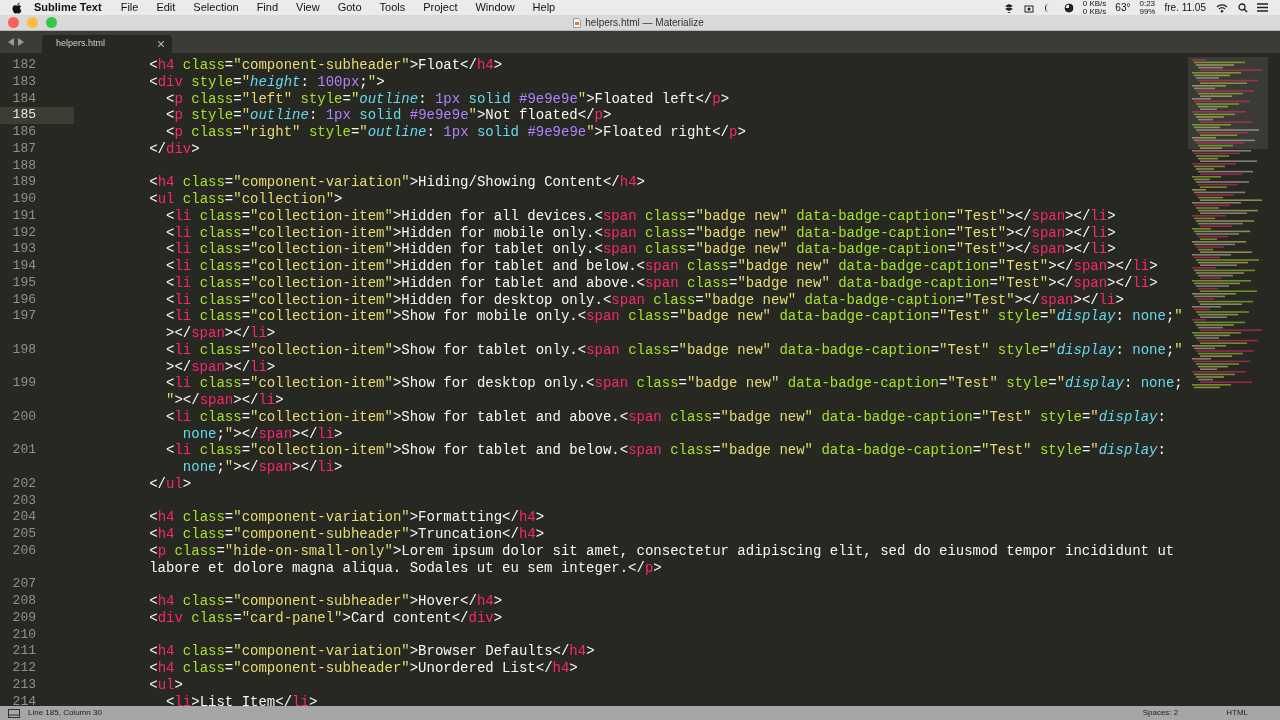  I want to click on code-line: <li class="collection-item">Show for desktop only.<span class="badge new" data-badge-caption="Test" style="display: none;, so click(674, 383).